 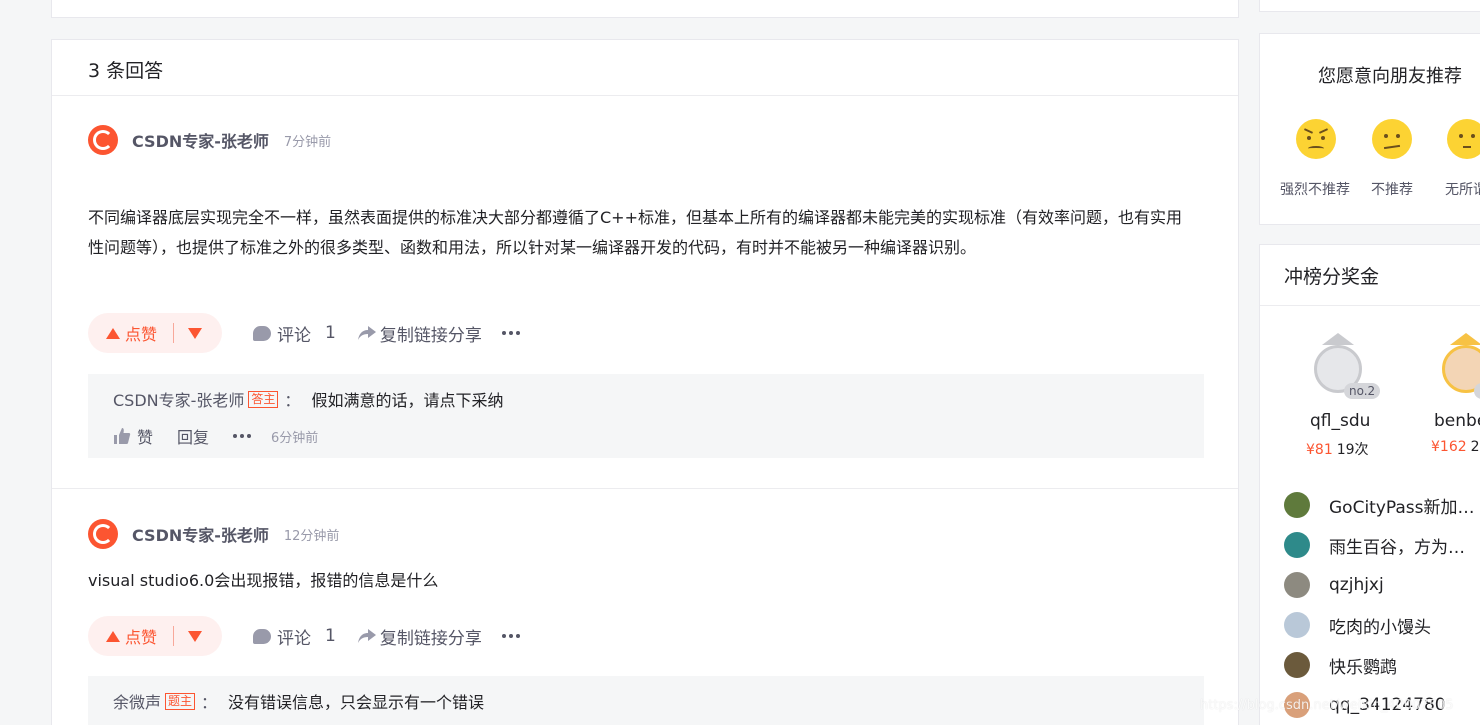 I want to click on podium-money: ¥162, so click(x=1449, y=447).